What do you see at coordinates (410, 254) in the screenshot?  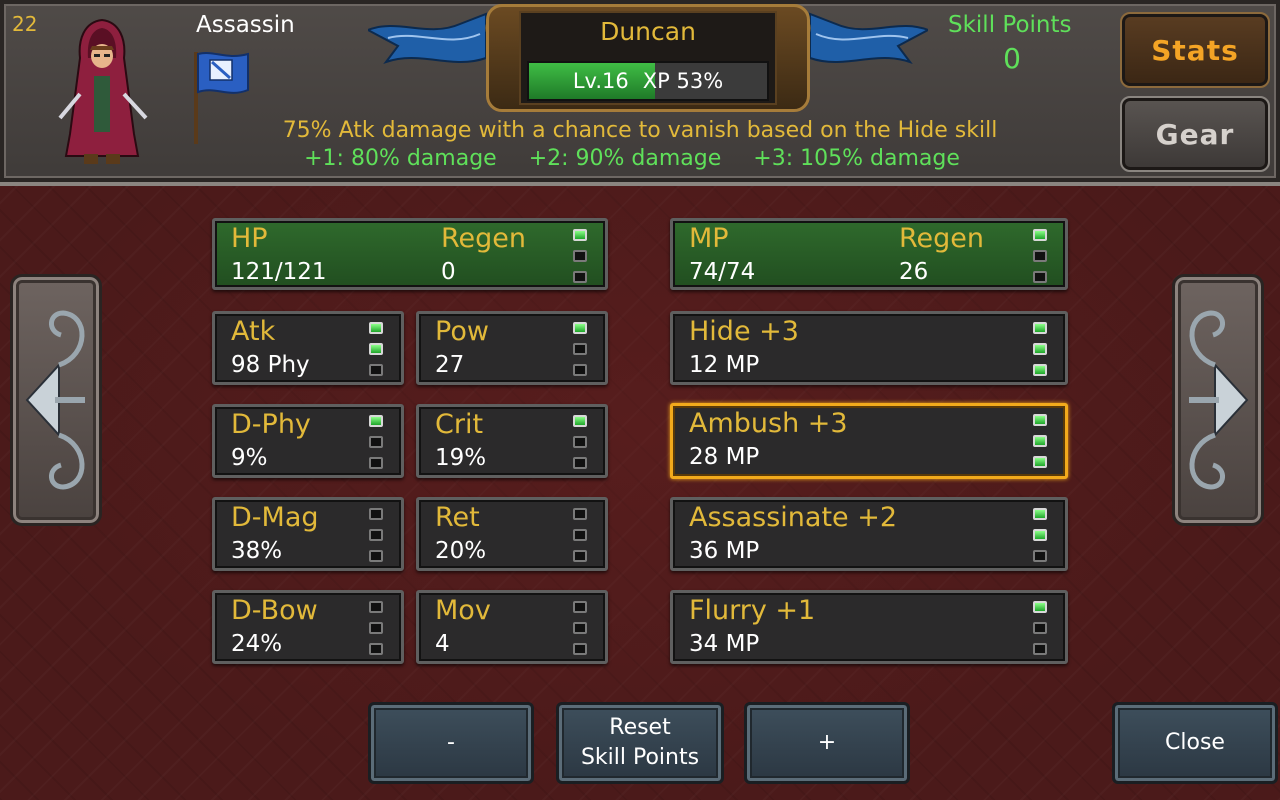 I see `hp-stat-box: HP 121/121 Regen 0` at bounding box center [410, 254].